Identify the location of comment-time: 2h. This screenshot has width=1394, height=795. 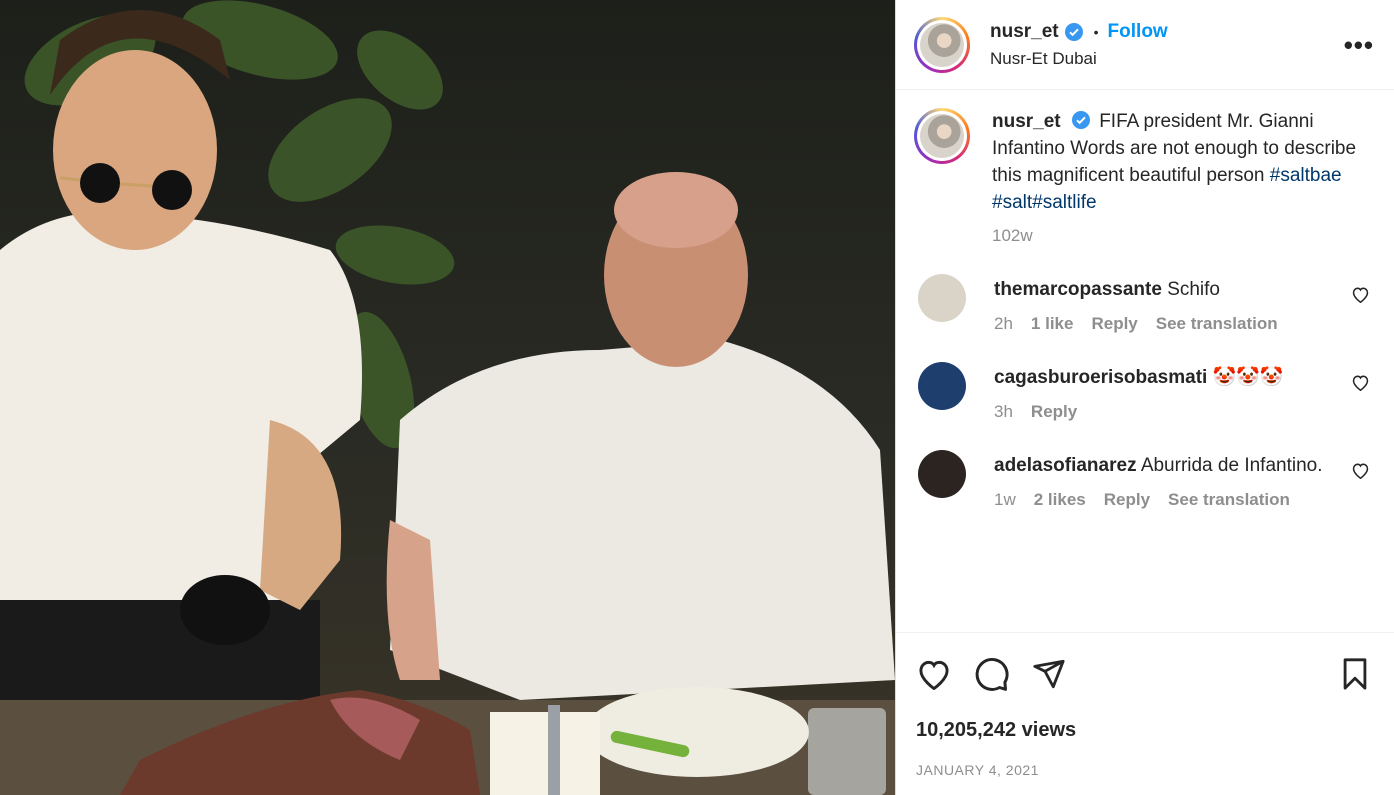
(1003, 324).